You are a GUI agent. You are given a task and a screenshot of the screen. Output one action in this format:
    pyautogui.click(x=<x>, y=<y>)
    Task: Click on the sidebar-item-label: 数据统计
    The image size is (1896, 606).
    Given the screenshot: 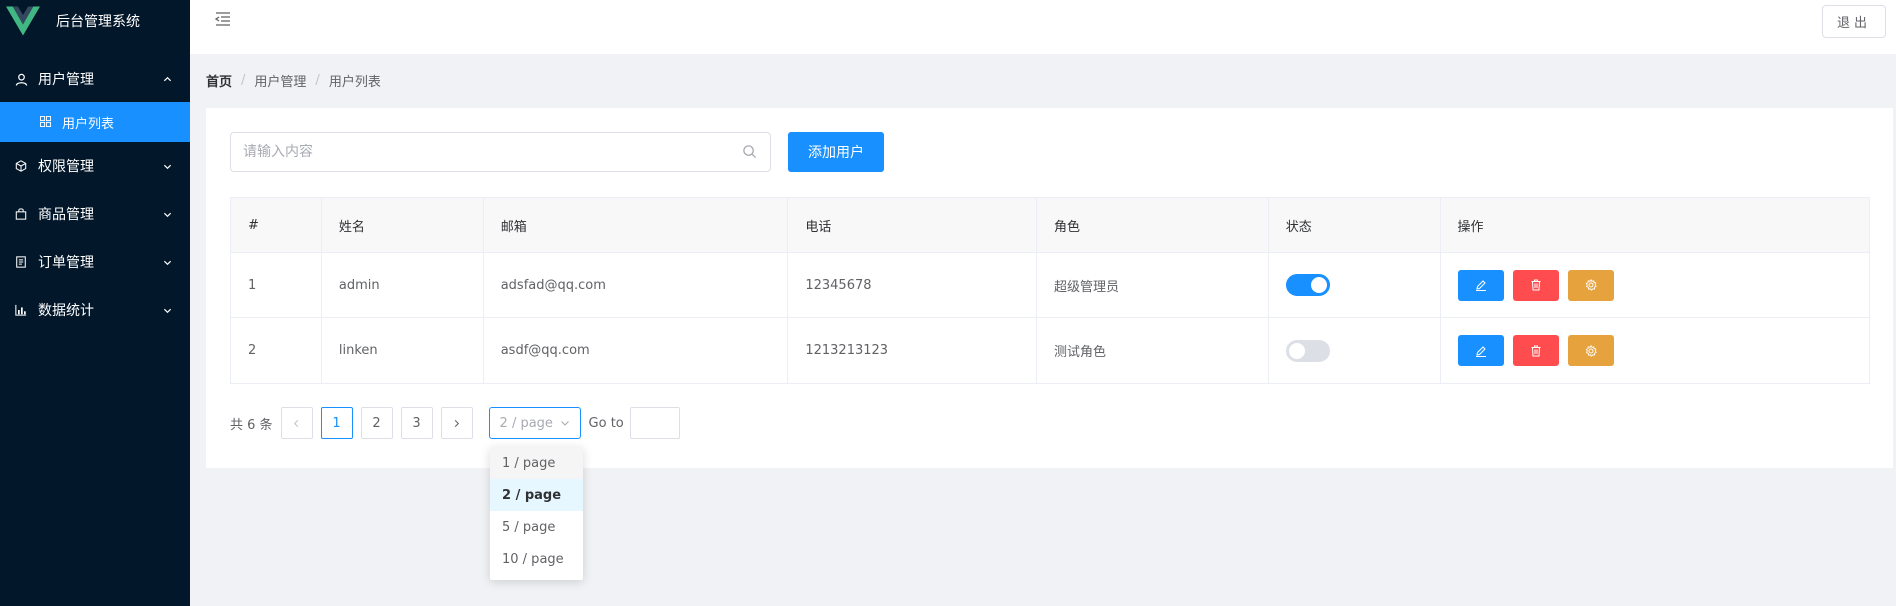 What is the action you would take?
    pyautogui.click(x=66, y=311)
    